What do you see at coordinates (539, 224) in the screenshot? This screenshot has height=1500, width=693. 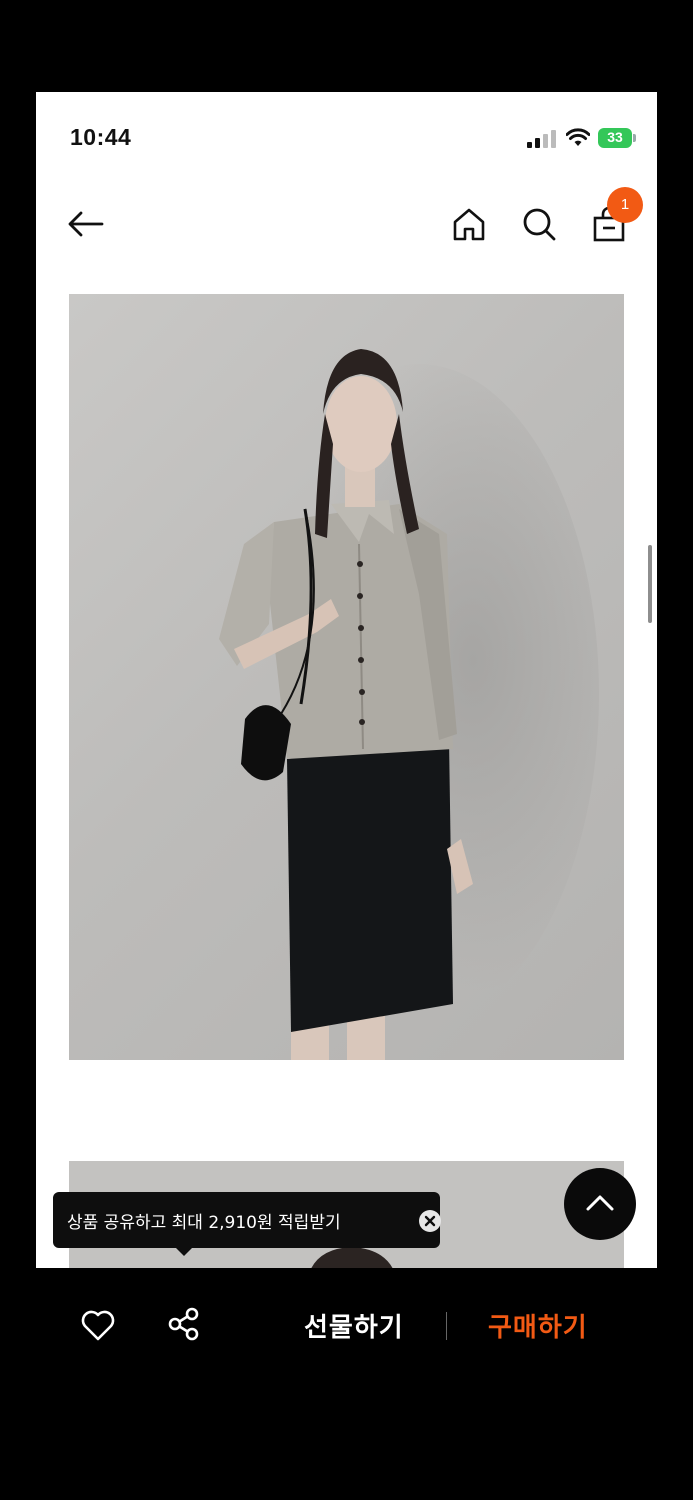 I see `search-icon` at bounding box center [539, 224].